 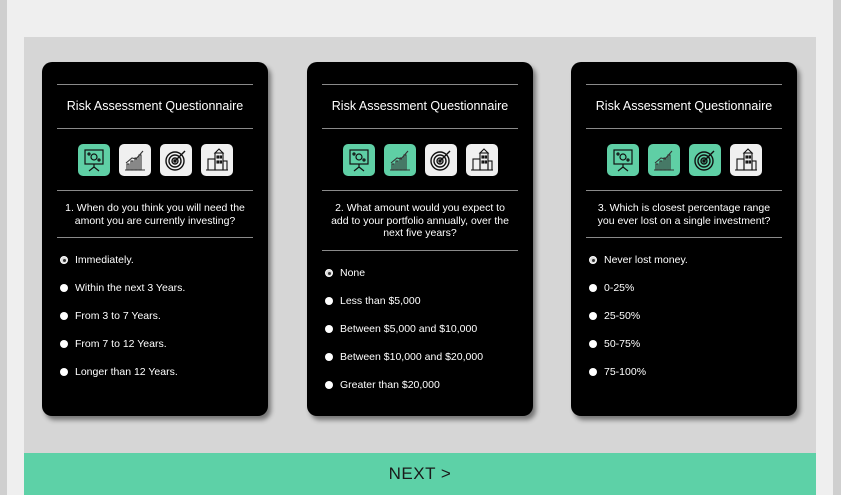 I want to click on option-label: Never lost money., so click(x=646, y=260).